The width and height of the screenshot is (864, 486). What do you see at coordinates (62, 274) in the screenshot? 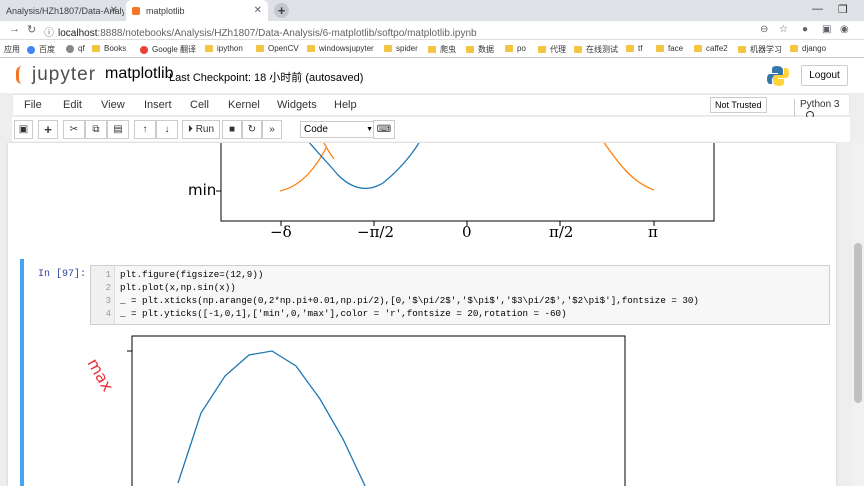
I see `cell-prompt: In [97]:` at bounding box center [62, 274].